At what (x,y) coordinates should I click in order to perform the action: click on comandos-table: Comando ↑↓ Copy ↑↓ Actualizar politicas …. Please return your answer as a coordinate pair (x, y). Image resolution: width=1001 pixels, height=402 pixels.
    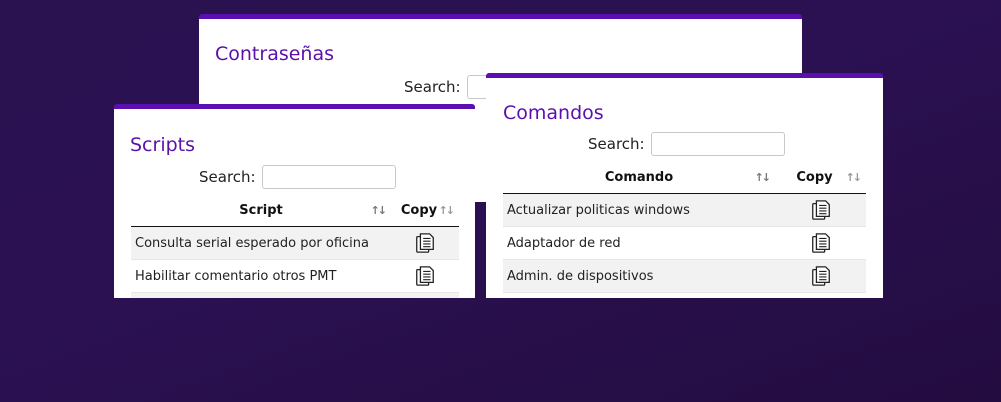
    Looking at the image, I should click on (684, 230).